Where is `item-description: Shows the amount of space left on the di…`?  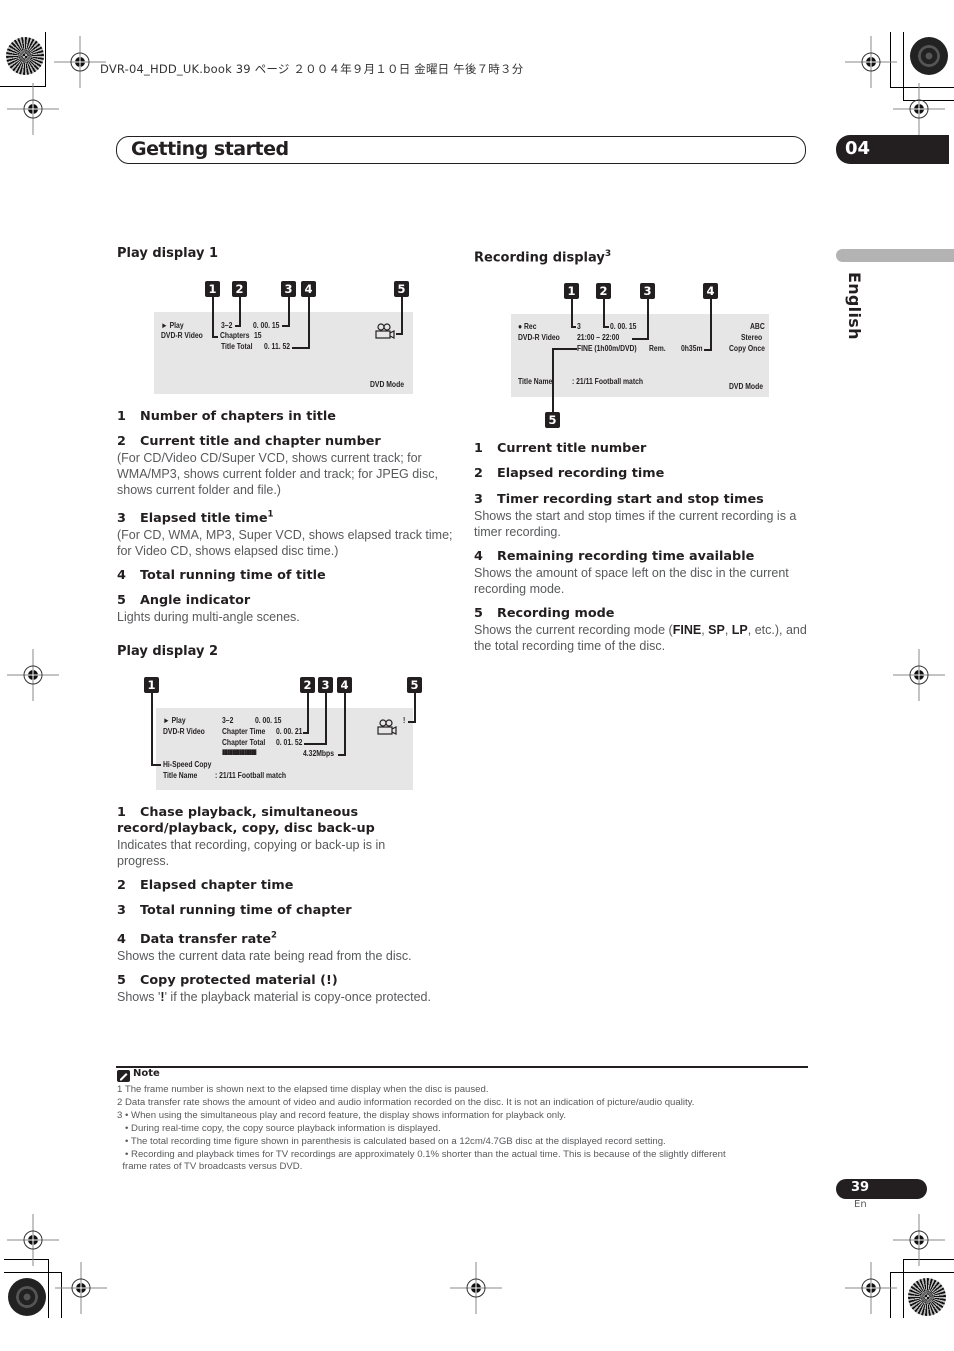 item-description: Shows the amount of space left on the di… is located at coordinates (631, 581).